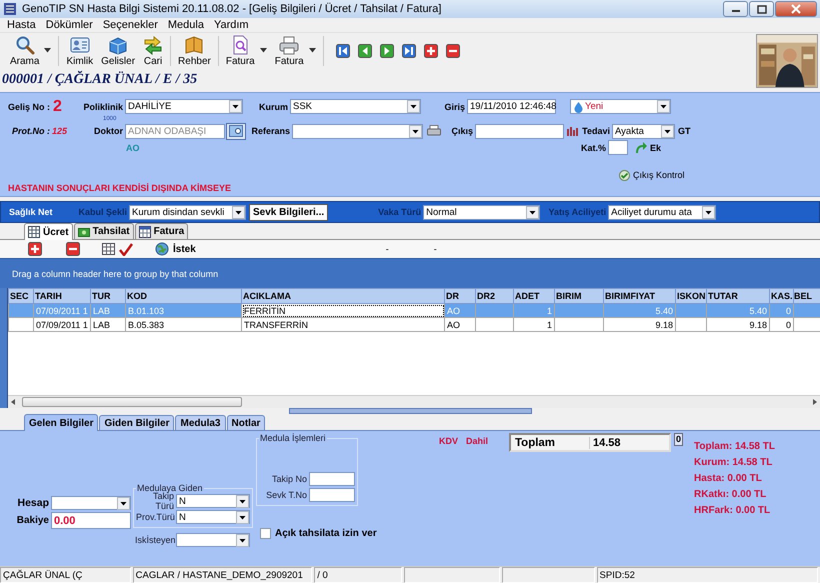 The width and height of the screenshot is (820, 583). Describe the element at coordinates (796, 9) in the screenshot. I see `close-button` at that location.